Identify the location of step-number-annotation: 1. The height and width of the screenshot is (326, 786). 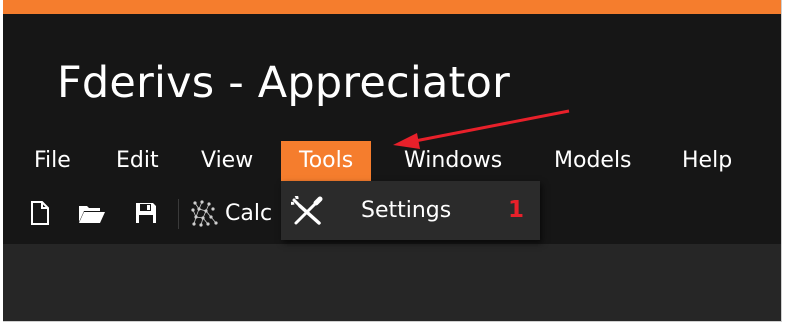
(516, 210).